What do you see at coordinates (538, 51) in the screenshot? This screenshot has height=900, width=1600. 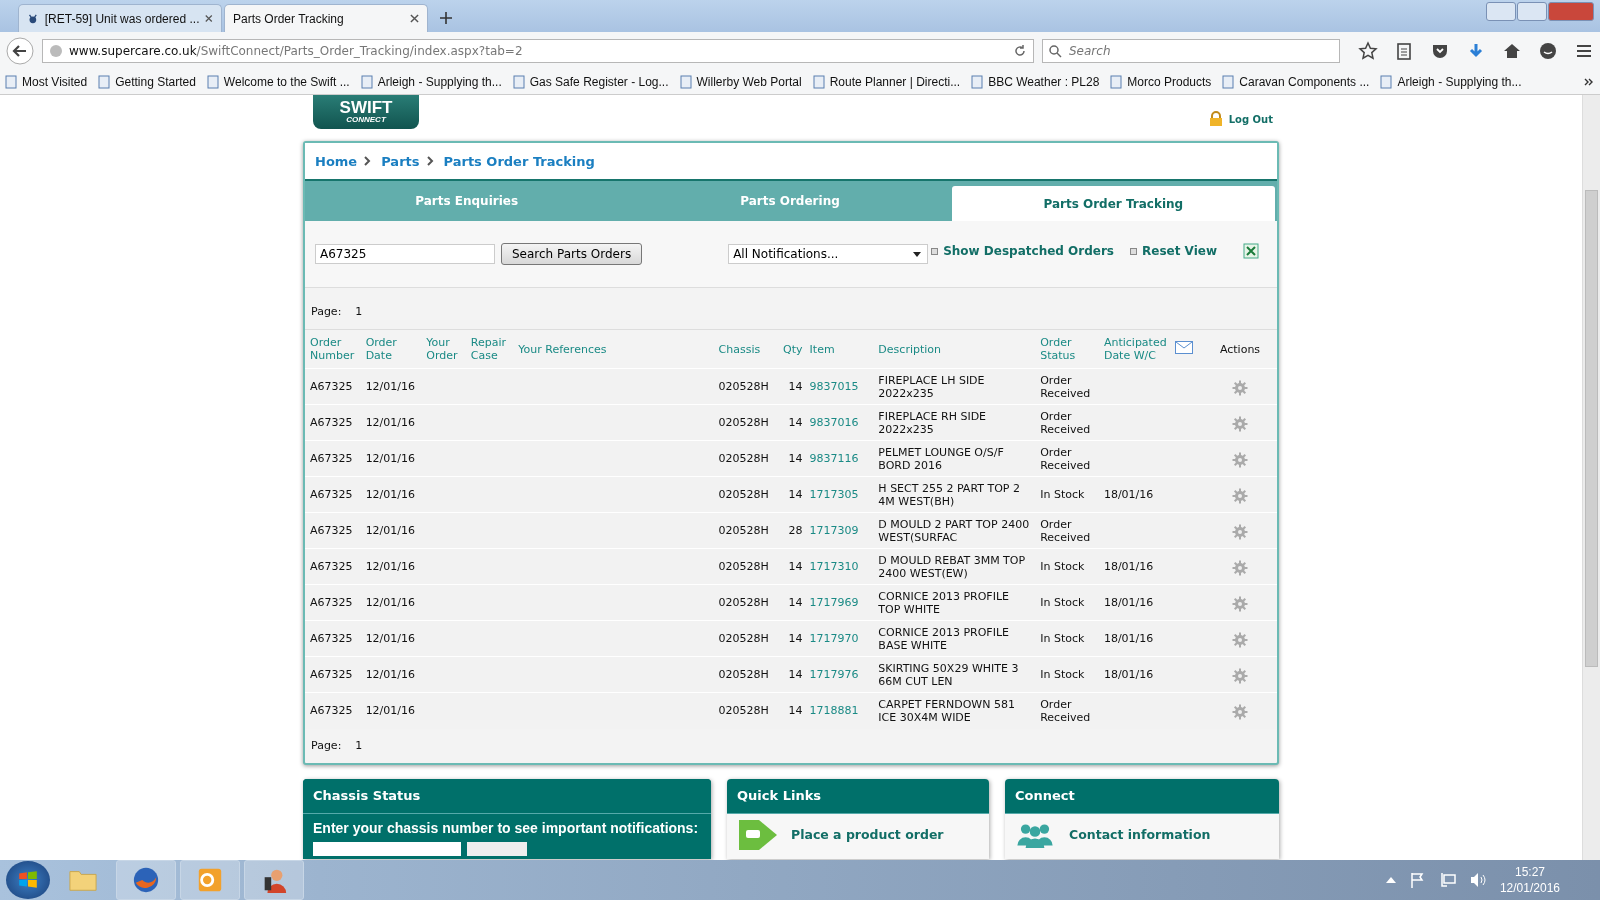 I see `address-bar: www.supercare.co.uk/SwiftConnect/Parts_Order_Tracking/index.aspx?tab=2` at bounding box center [538, 51].